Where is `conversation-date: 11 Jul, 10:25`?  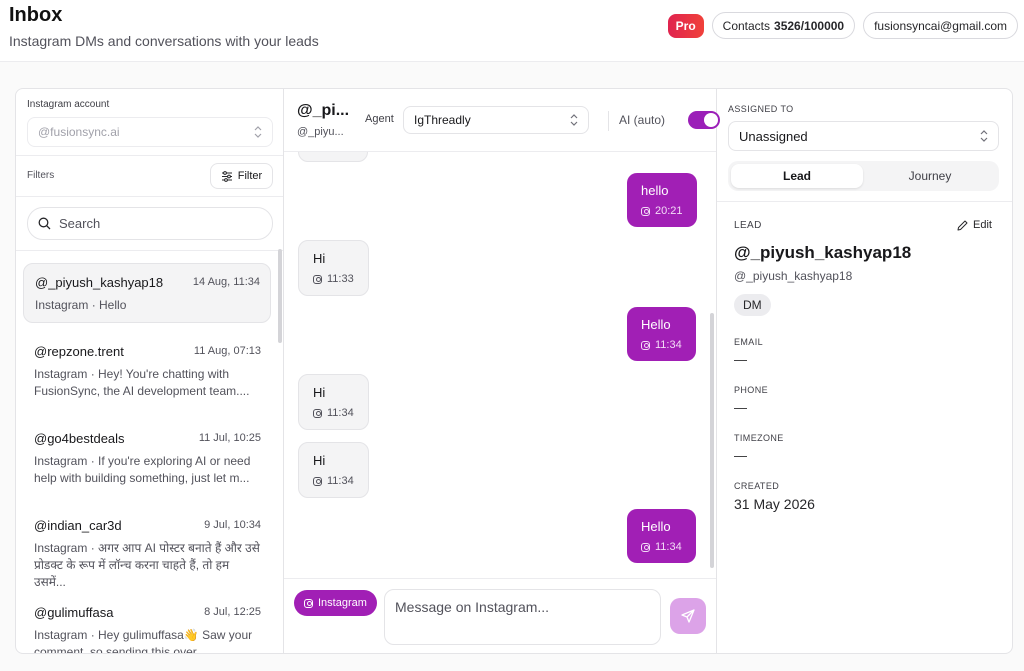 conversation-date: 11 Jul, 10:25 is located at coordinates (229, 438).